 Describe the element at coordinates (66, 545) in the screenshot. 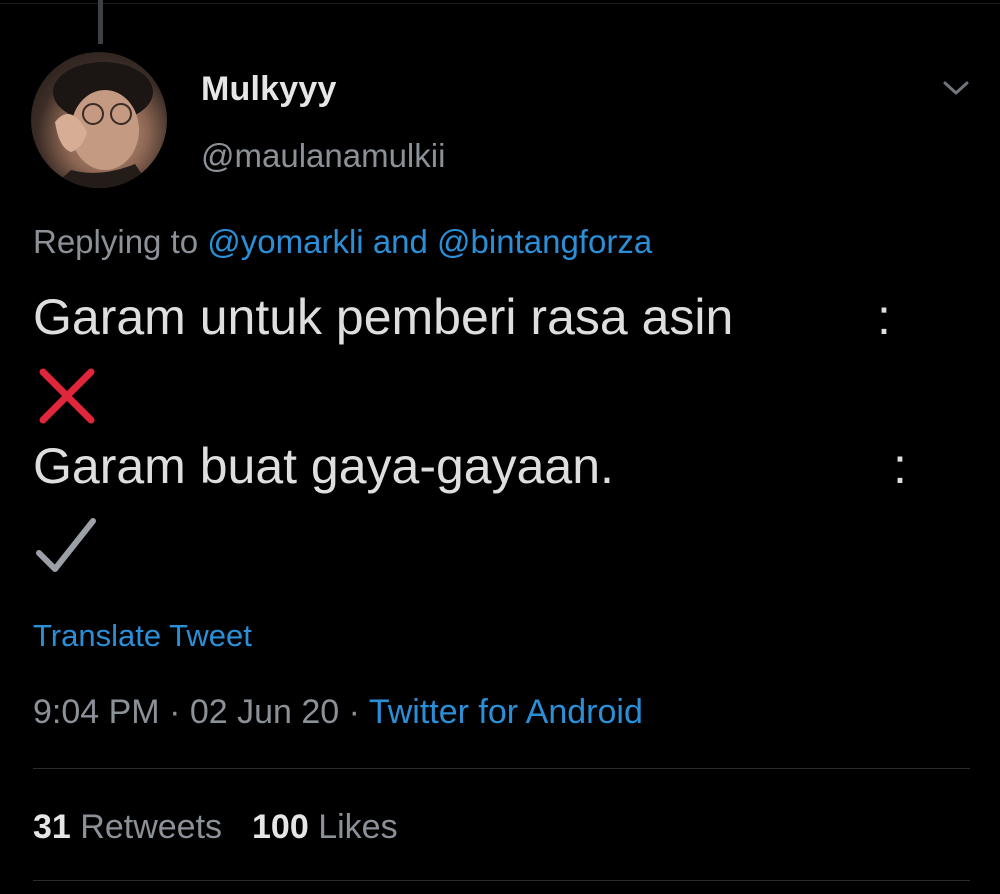

I see `check-mark-icon` at that location.